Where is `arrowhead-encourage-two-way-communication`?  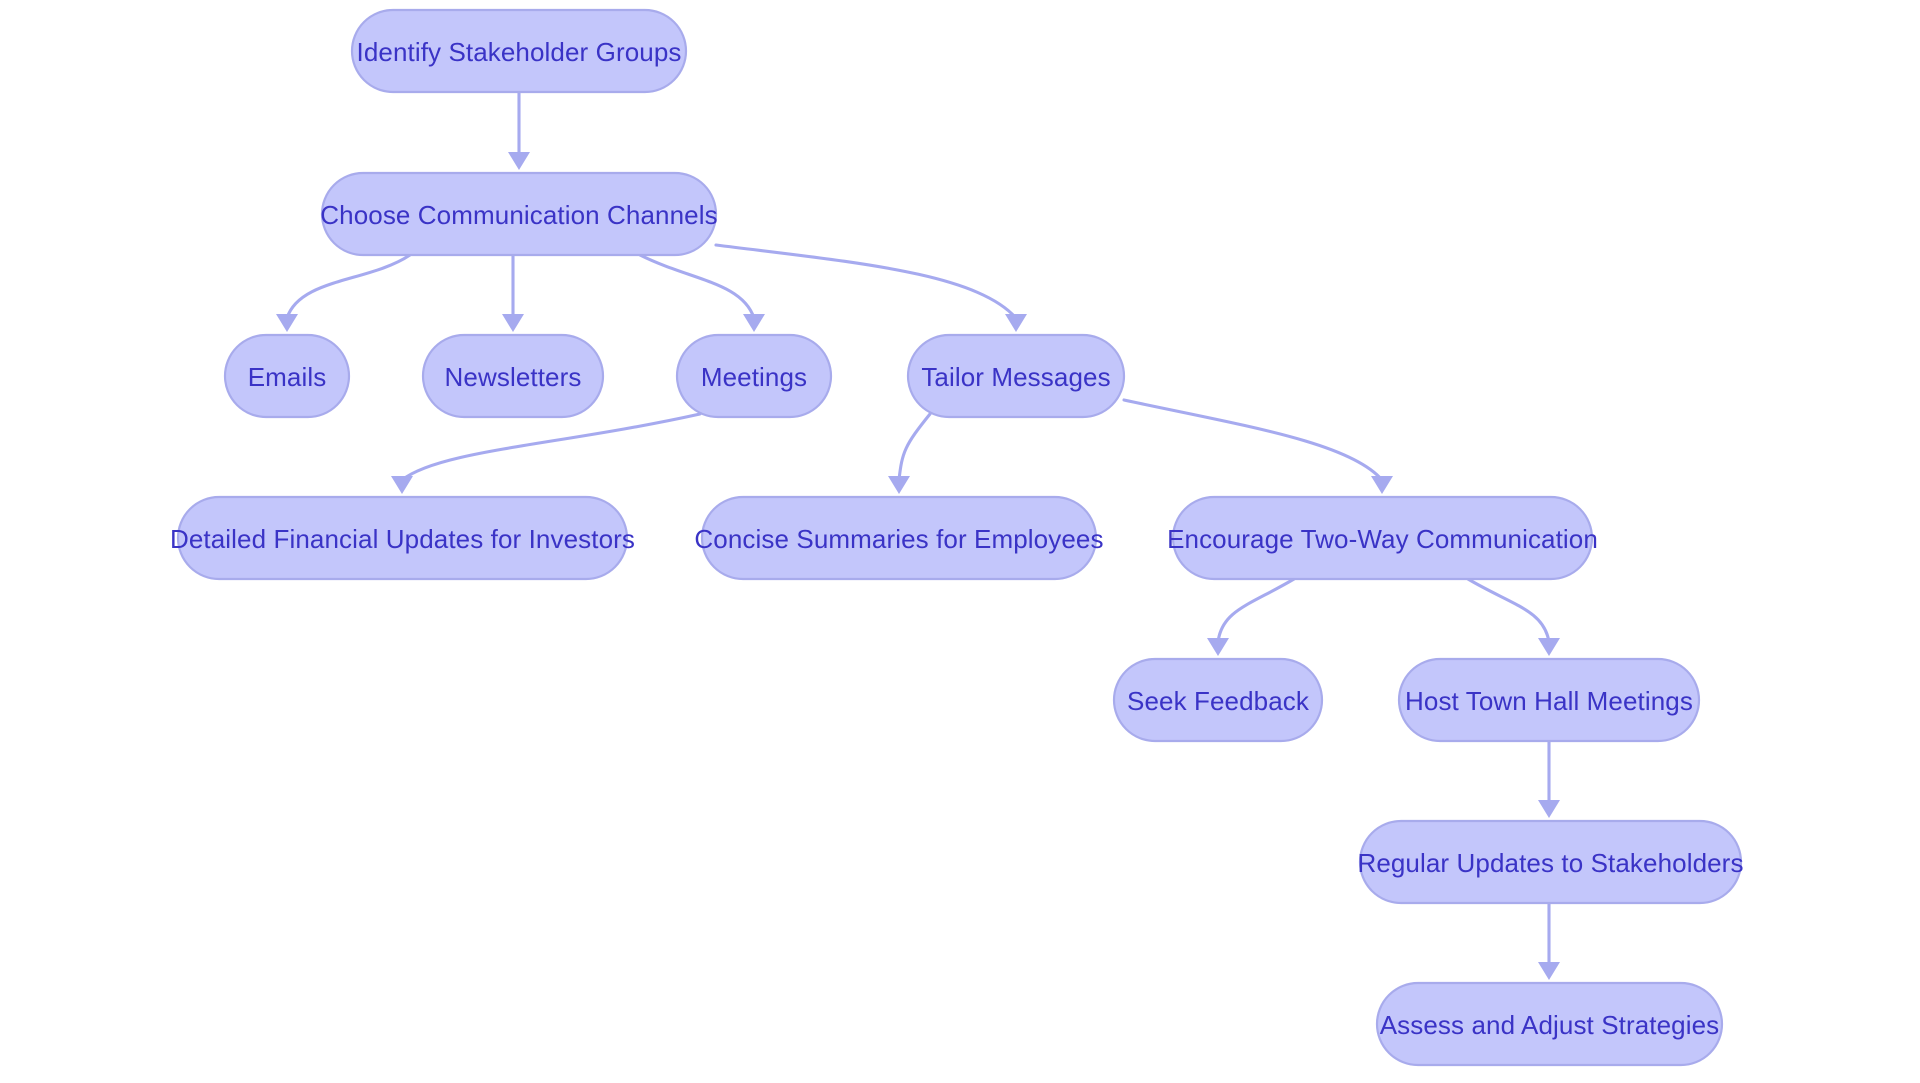
arrowhead-encourage-two-way-communication is located at coordinates (1382, 485).